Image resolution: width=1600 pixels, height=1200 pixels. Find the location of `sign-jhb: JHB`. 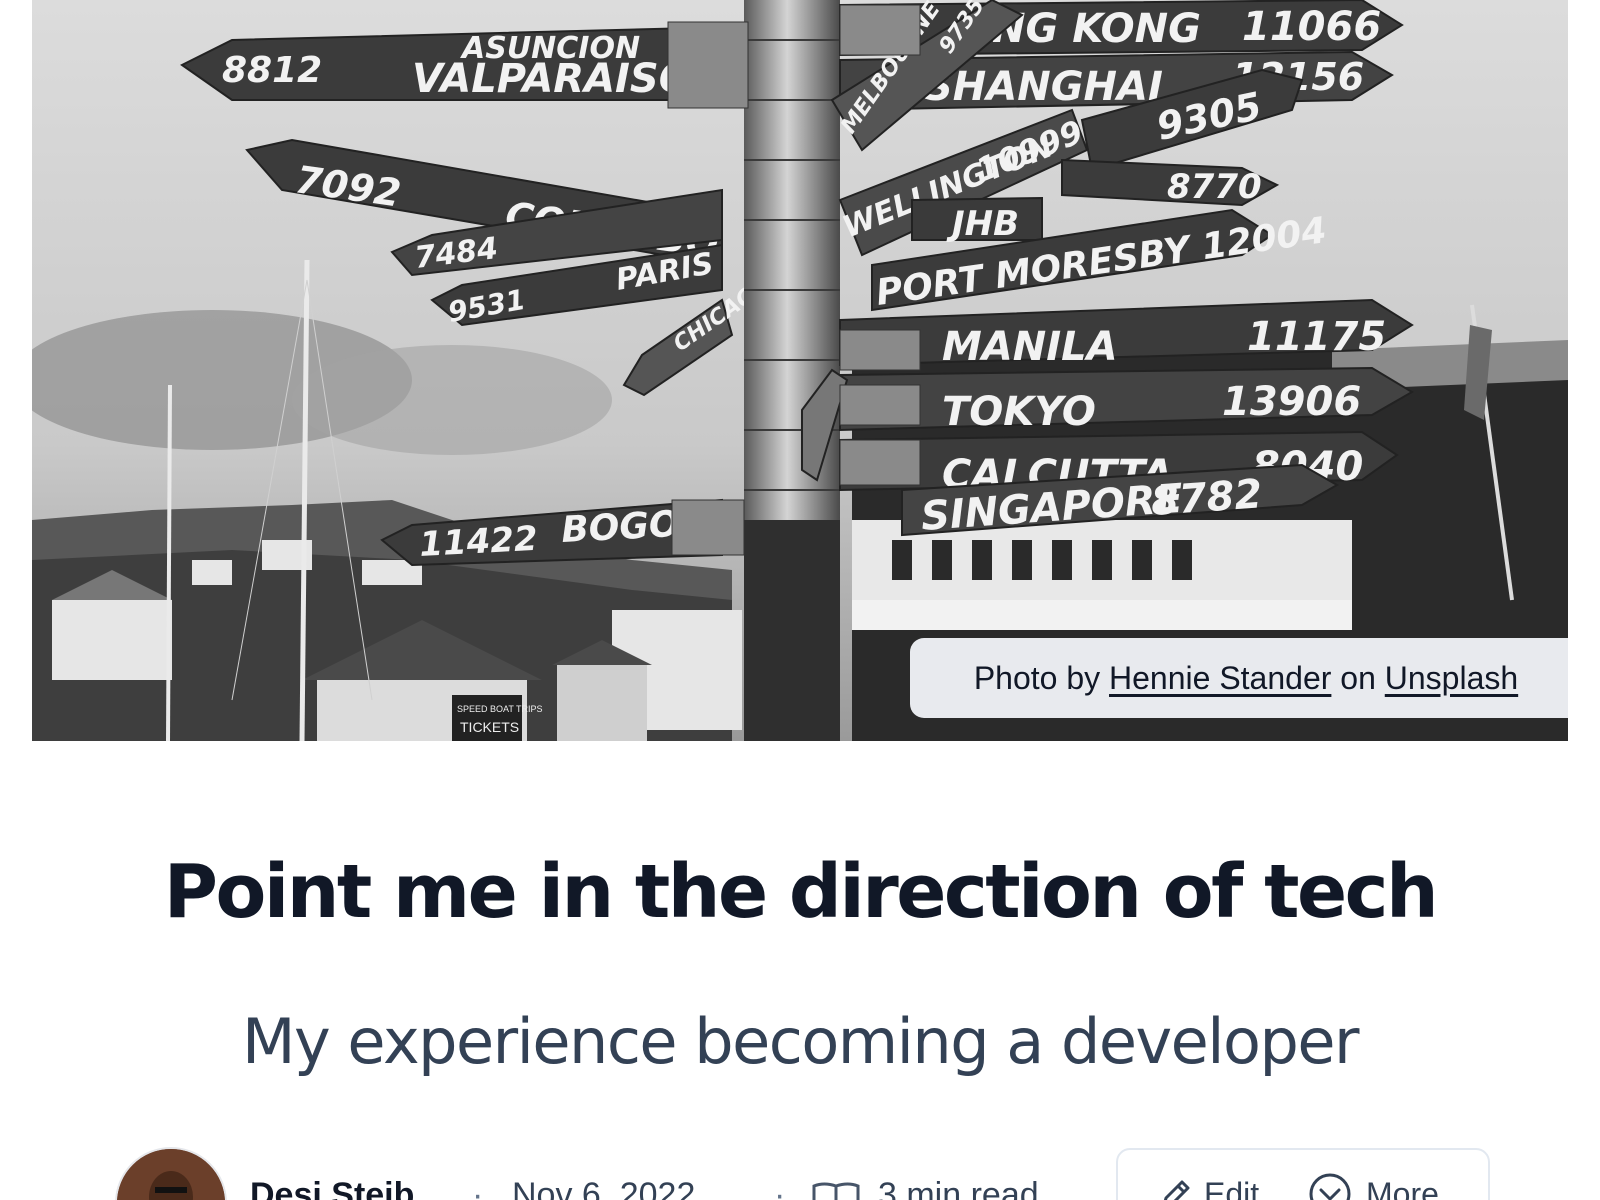

sign-jhb: JHB is located at coordinates (982, 224).